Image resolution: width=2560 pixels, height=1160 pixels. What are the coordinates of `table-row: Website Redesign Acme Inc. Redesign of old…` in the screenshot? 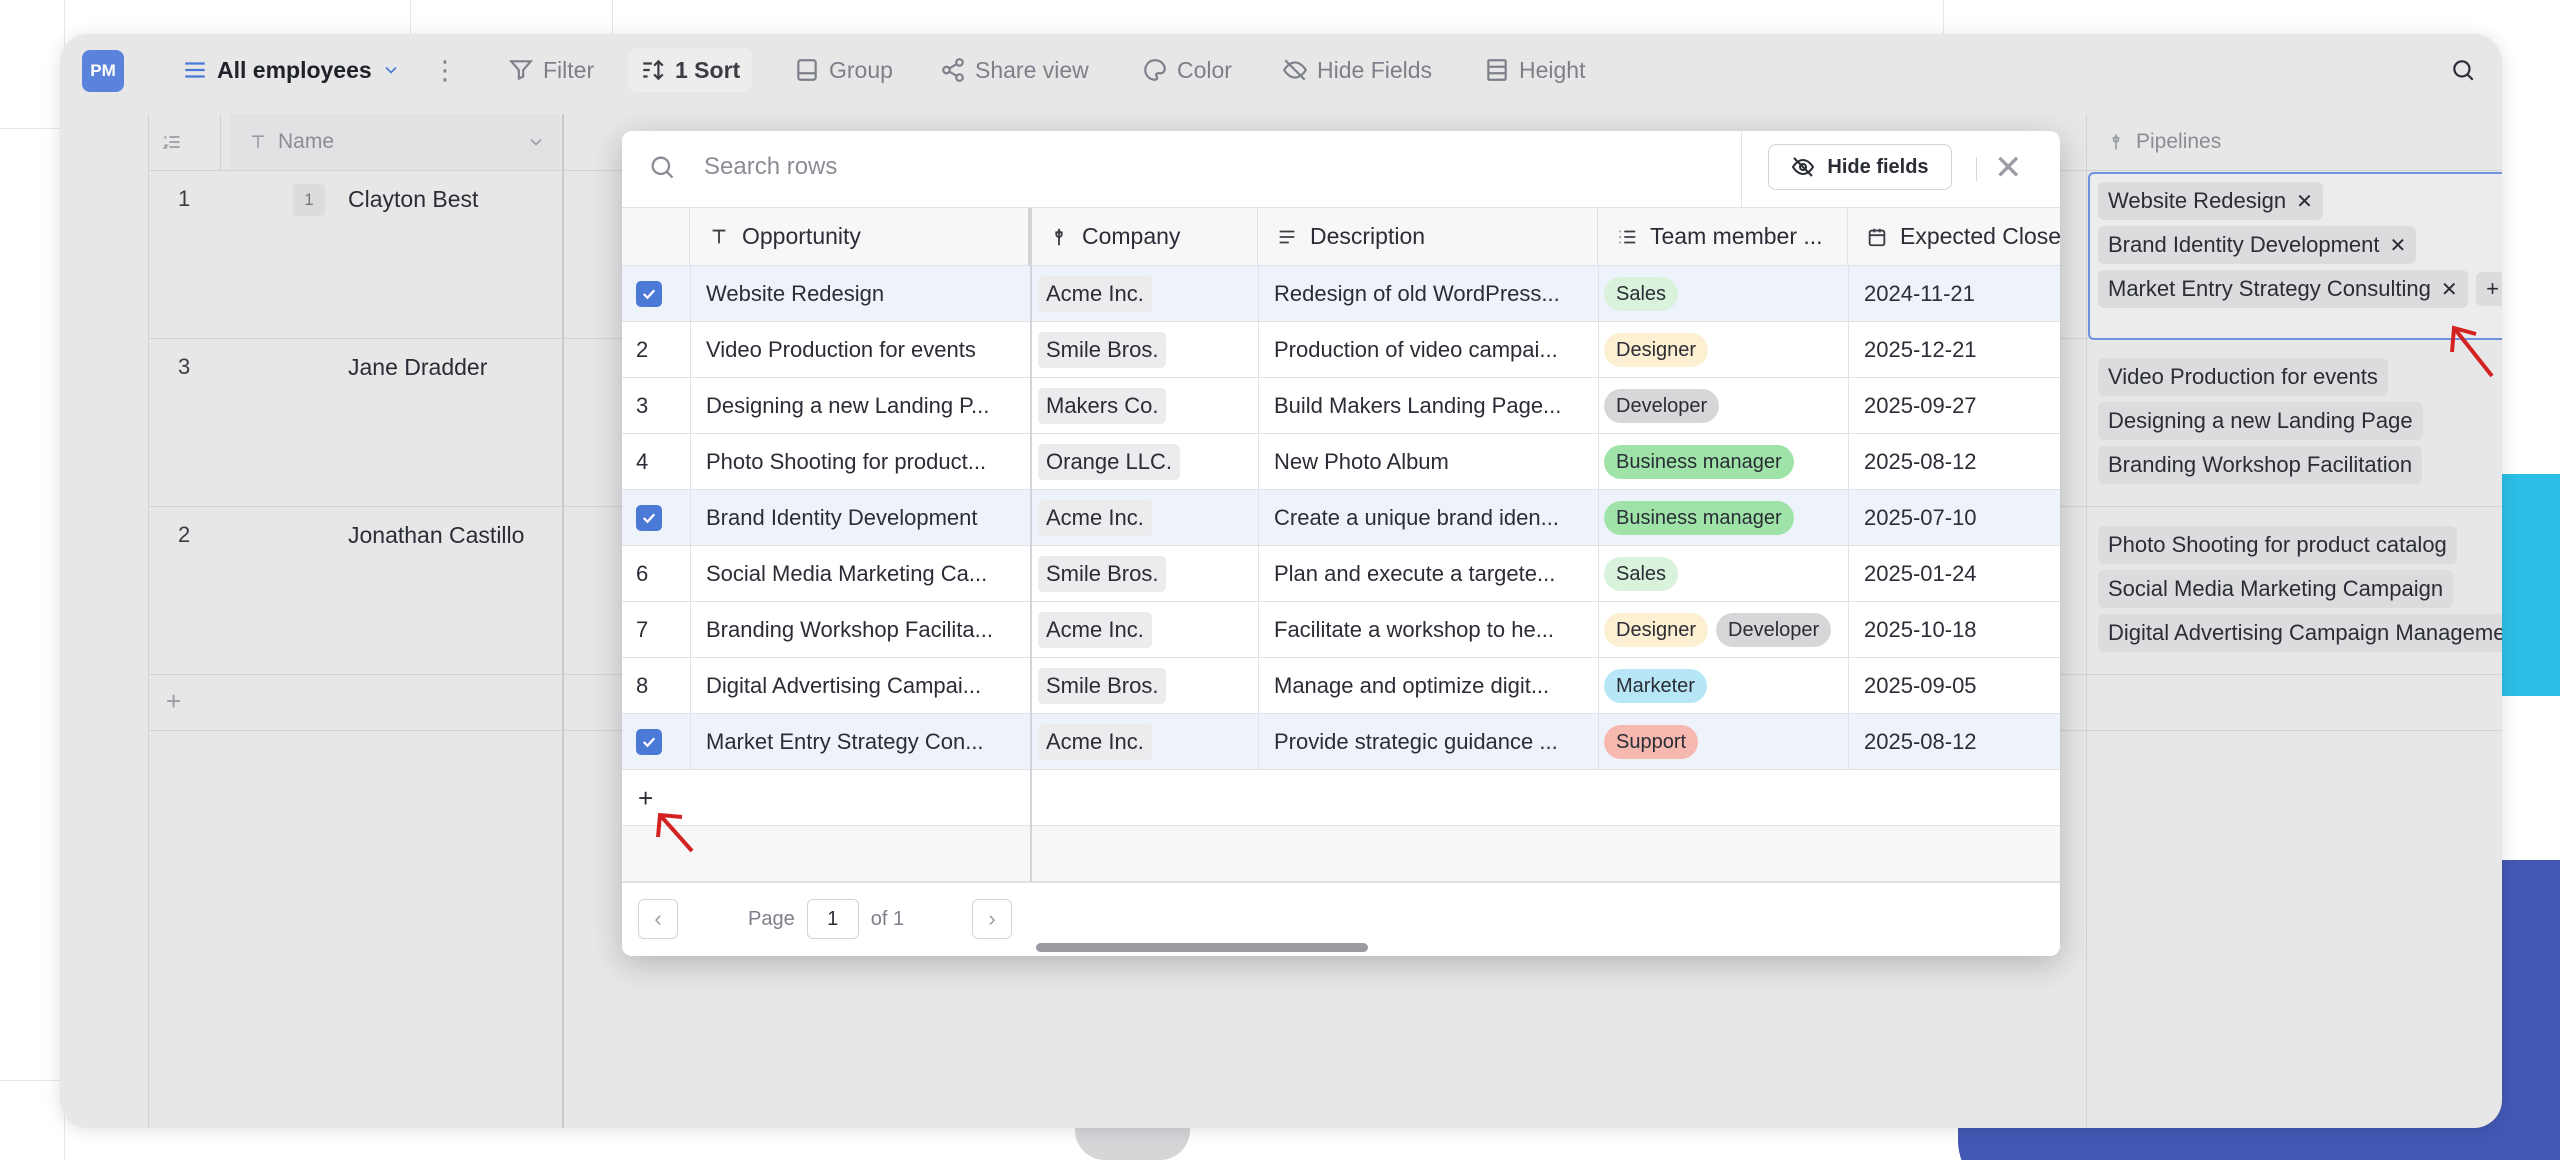 It's located at (1341, 294).